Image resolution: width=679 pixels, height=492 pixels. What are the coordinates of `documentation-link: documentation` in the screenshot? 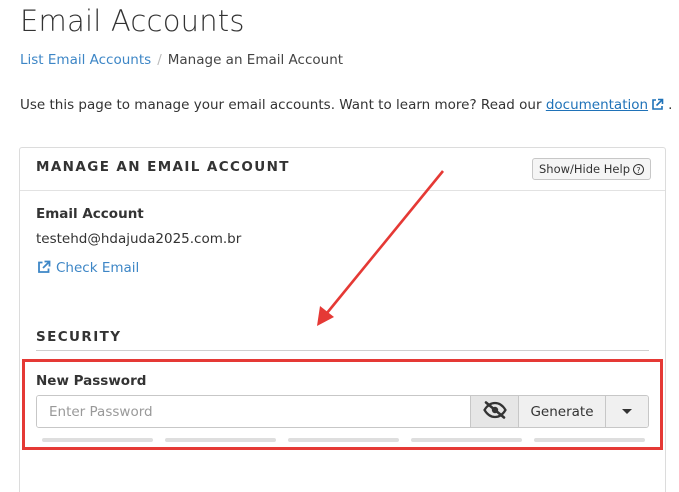 It's located at (605, 105).